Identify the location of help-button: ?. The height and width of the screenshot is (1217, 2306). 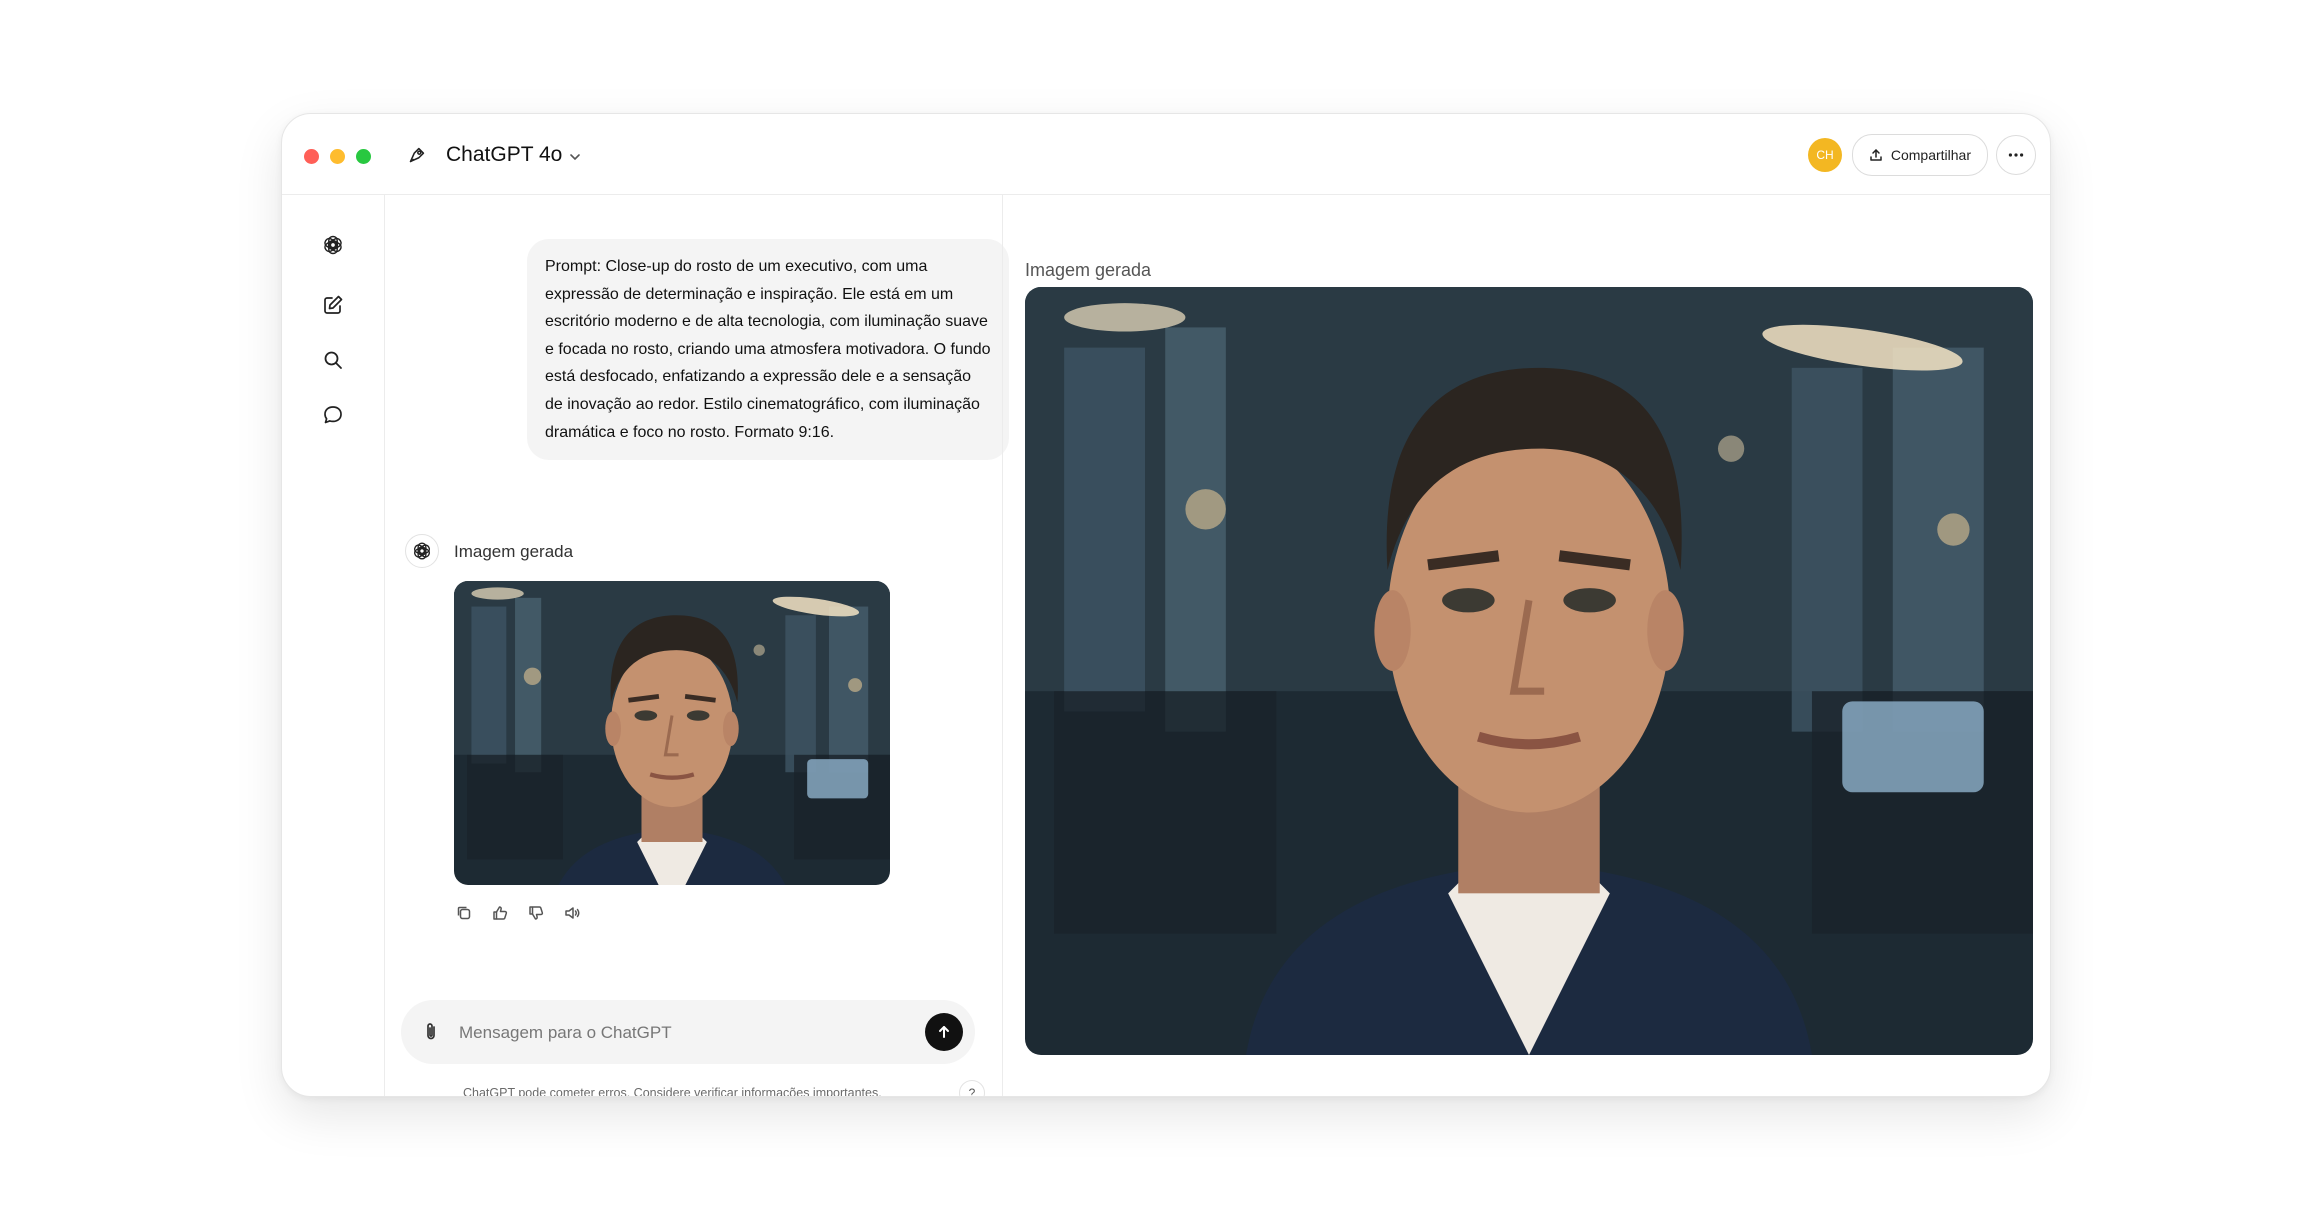
(972, 1088).